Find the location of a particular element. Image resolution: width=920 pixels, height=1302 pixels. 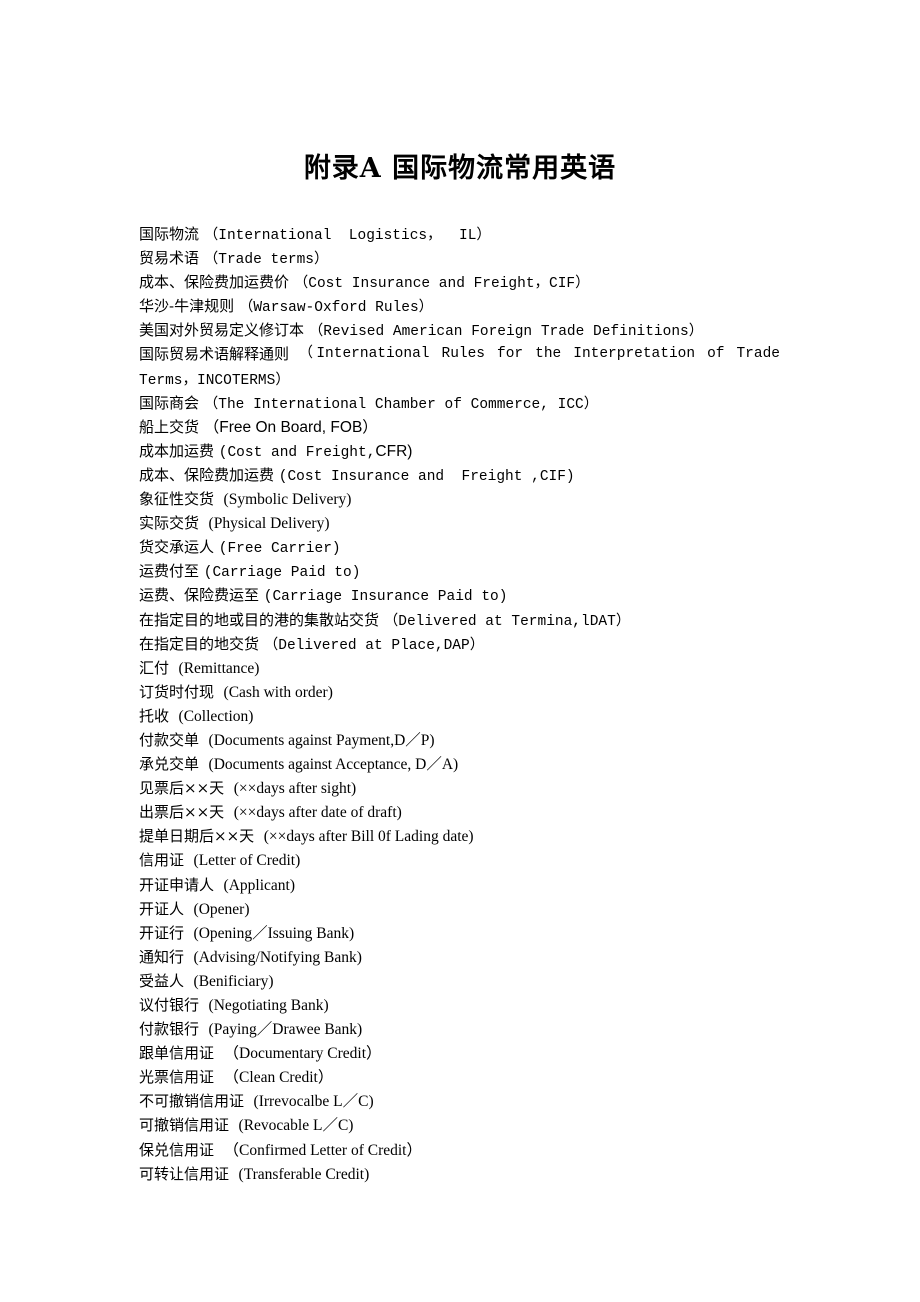

term-chinese: 订货时付现 is located at coordinates (181, 691).